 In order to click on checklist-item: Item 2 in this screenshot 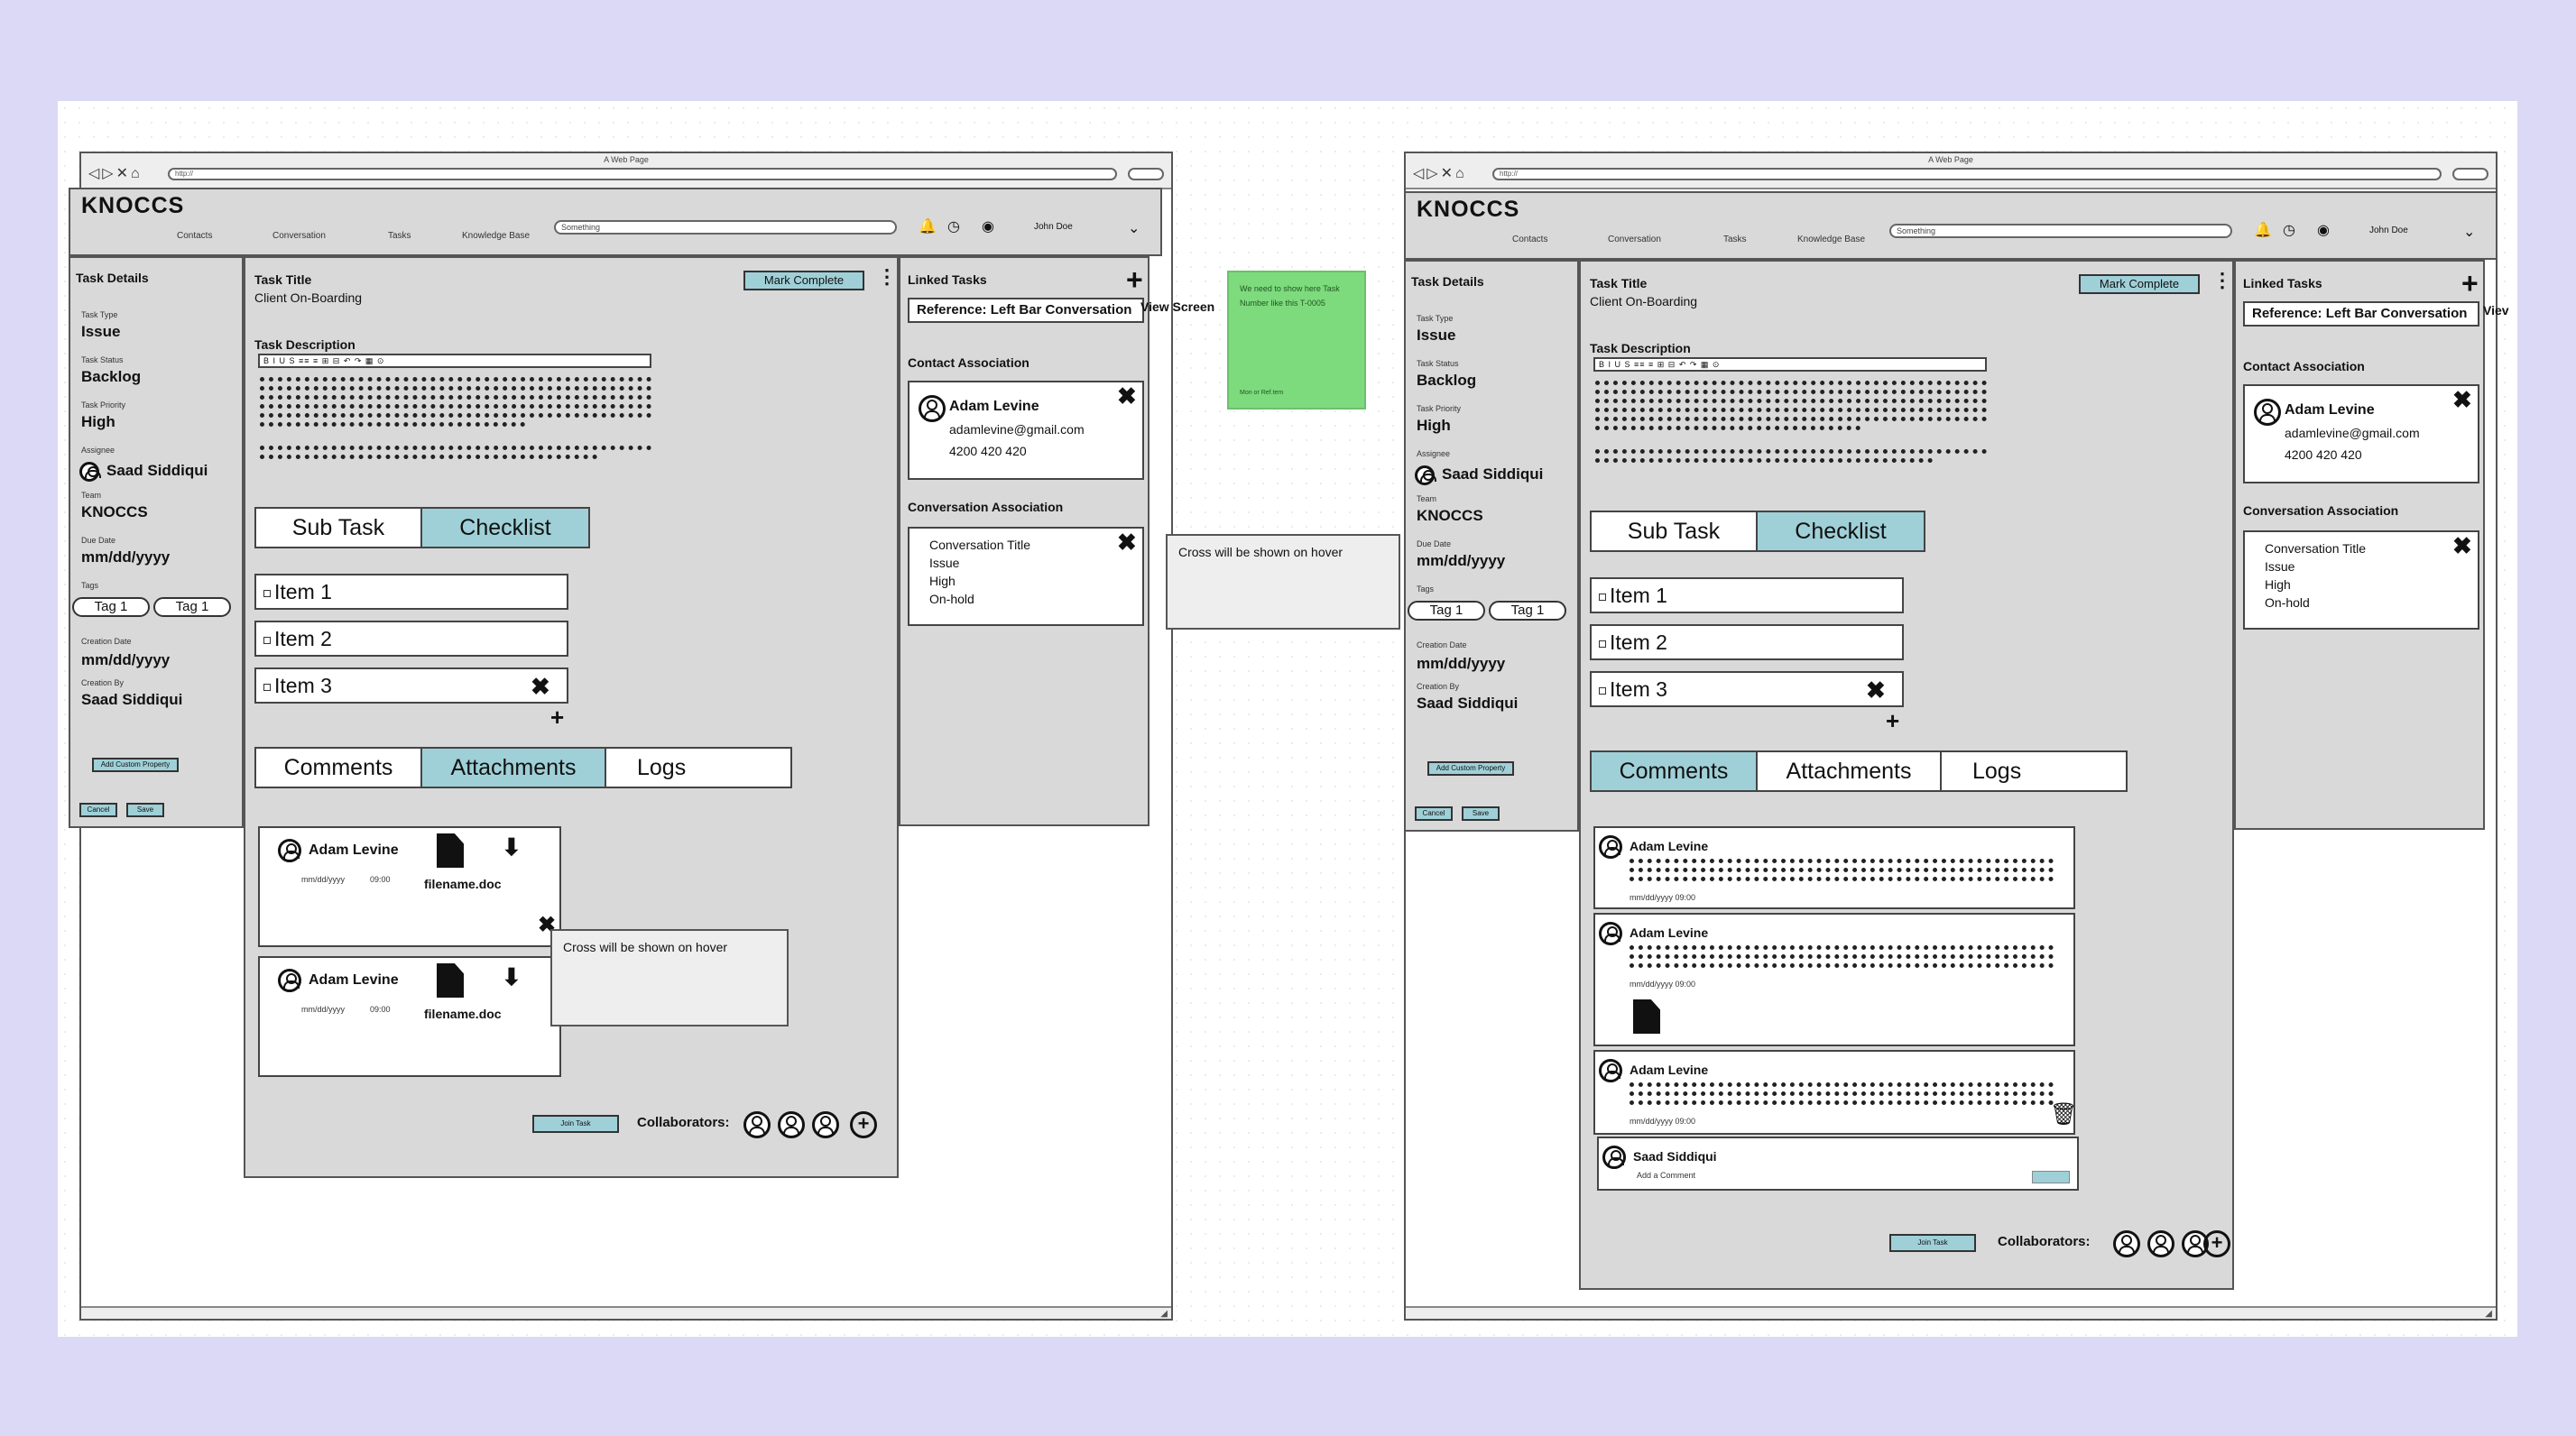, I will do `click(411, 639)`.